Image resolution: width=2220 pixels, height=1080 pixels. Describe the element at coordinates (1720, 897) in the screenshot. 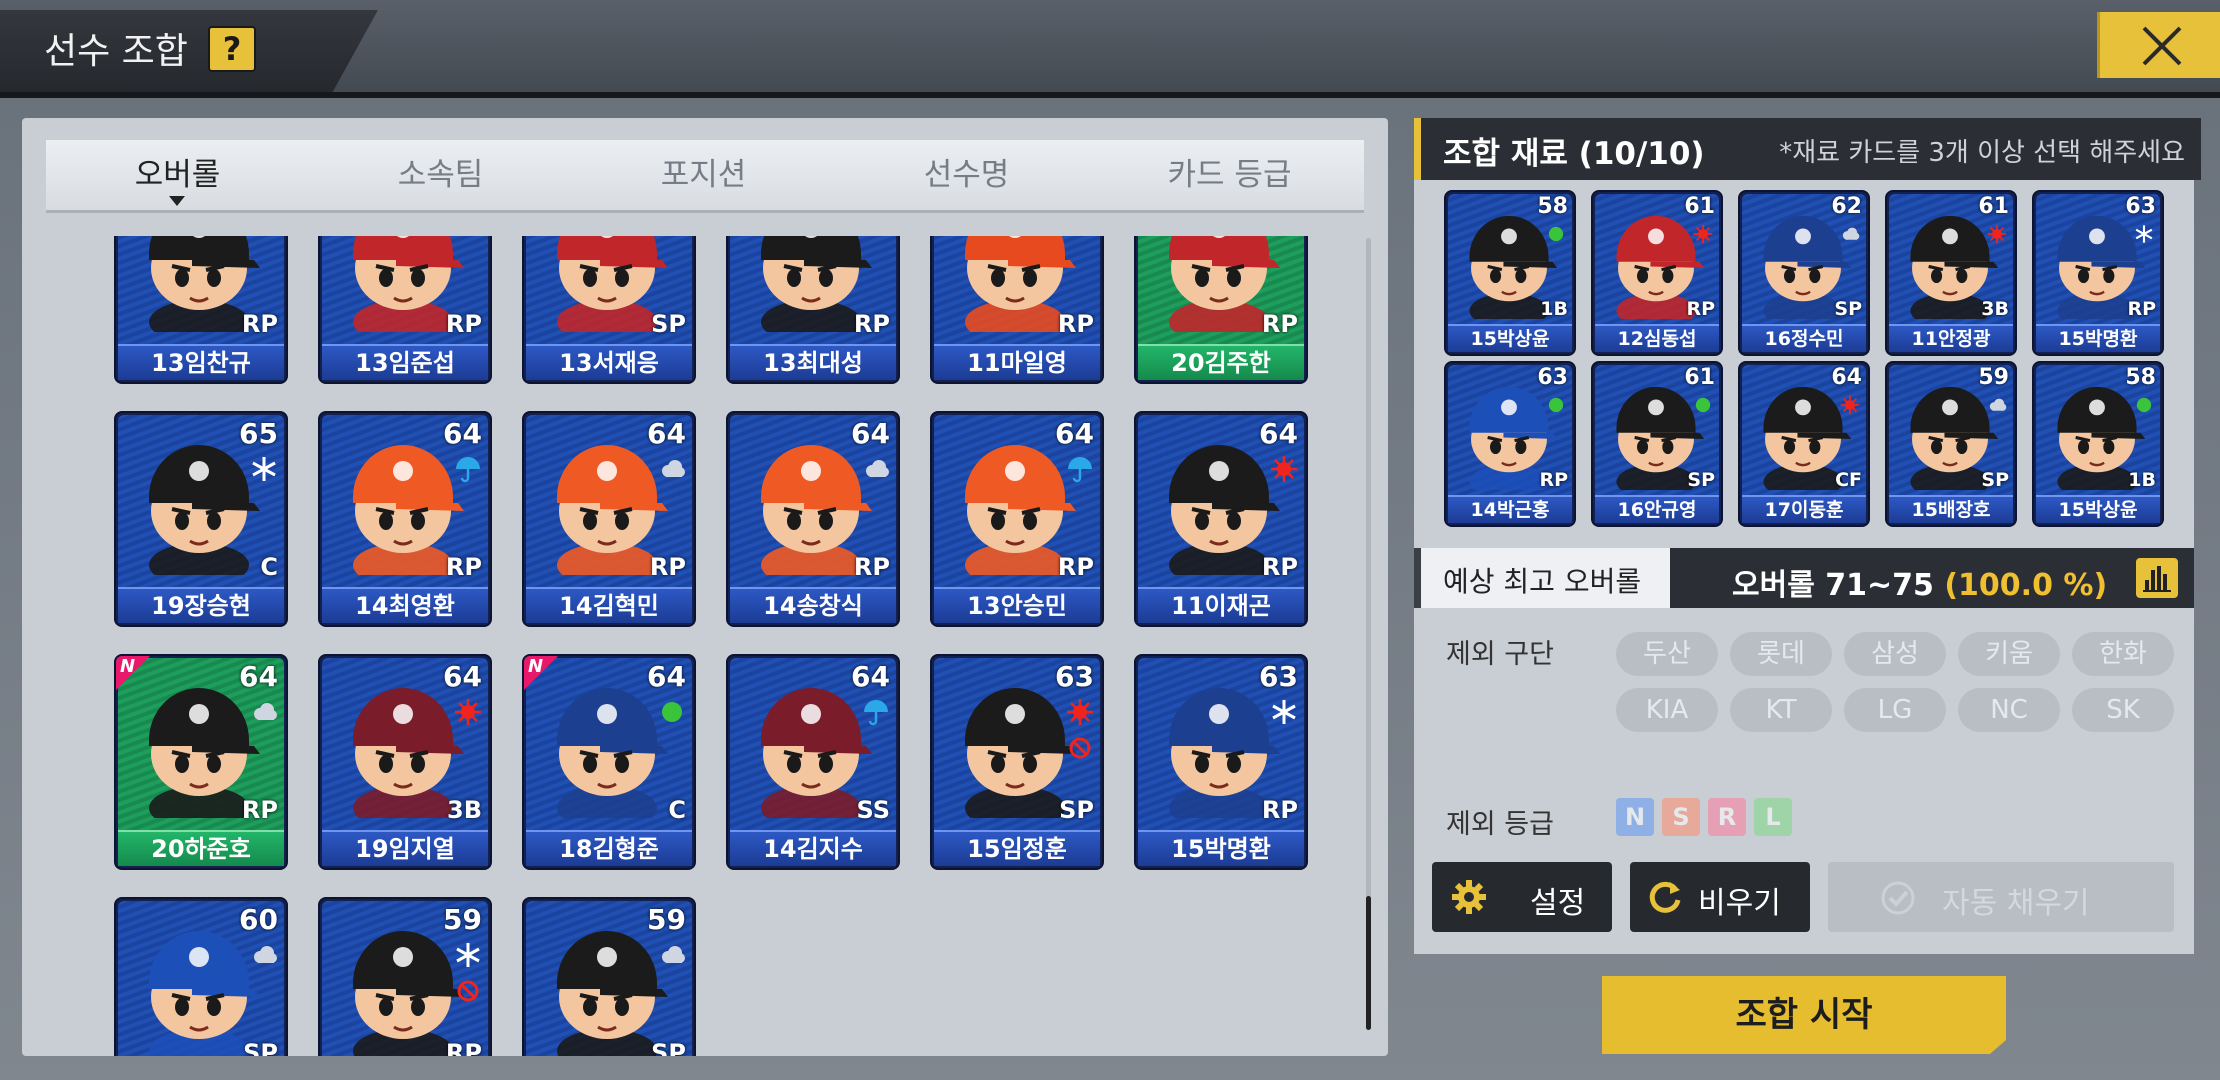

I see `clear-button: 비우기` at that location.